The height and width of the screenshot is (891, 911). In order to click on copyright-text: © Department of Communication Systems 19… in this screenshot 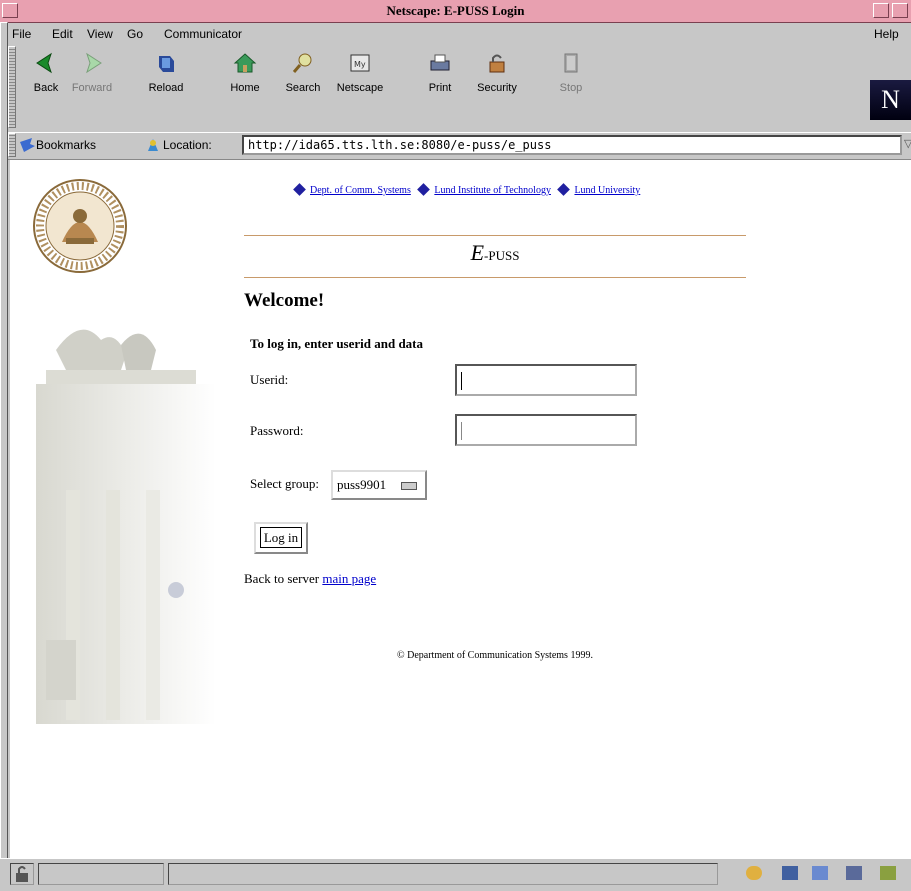, I will do `click(495, 655)`.